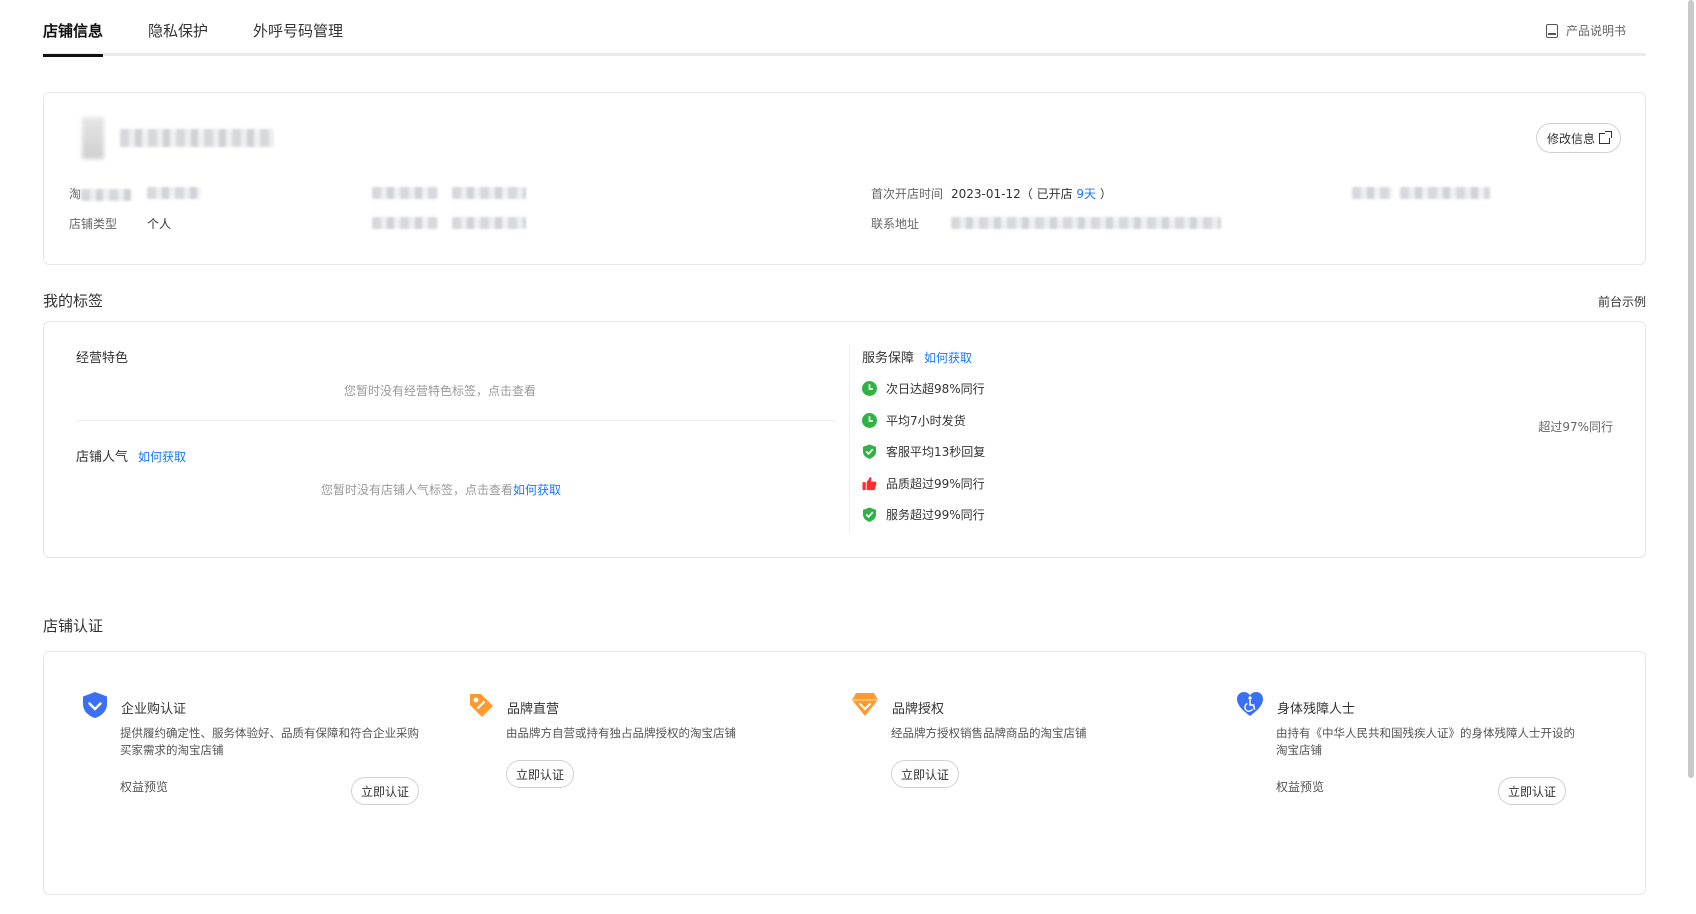 The width and height of the screenshot is (1696, 914). I want to click on product-manual-link: 产品说明书, so click(1585, 30).